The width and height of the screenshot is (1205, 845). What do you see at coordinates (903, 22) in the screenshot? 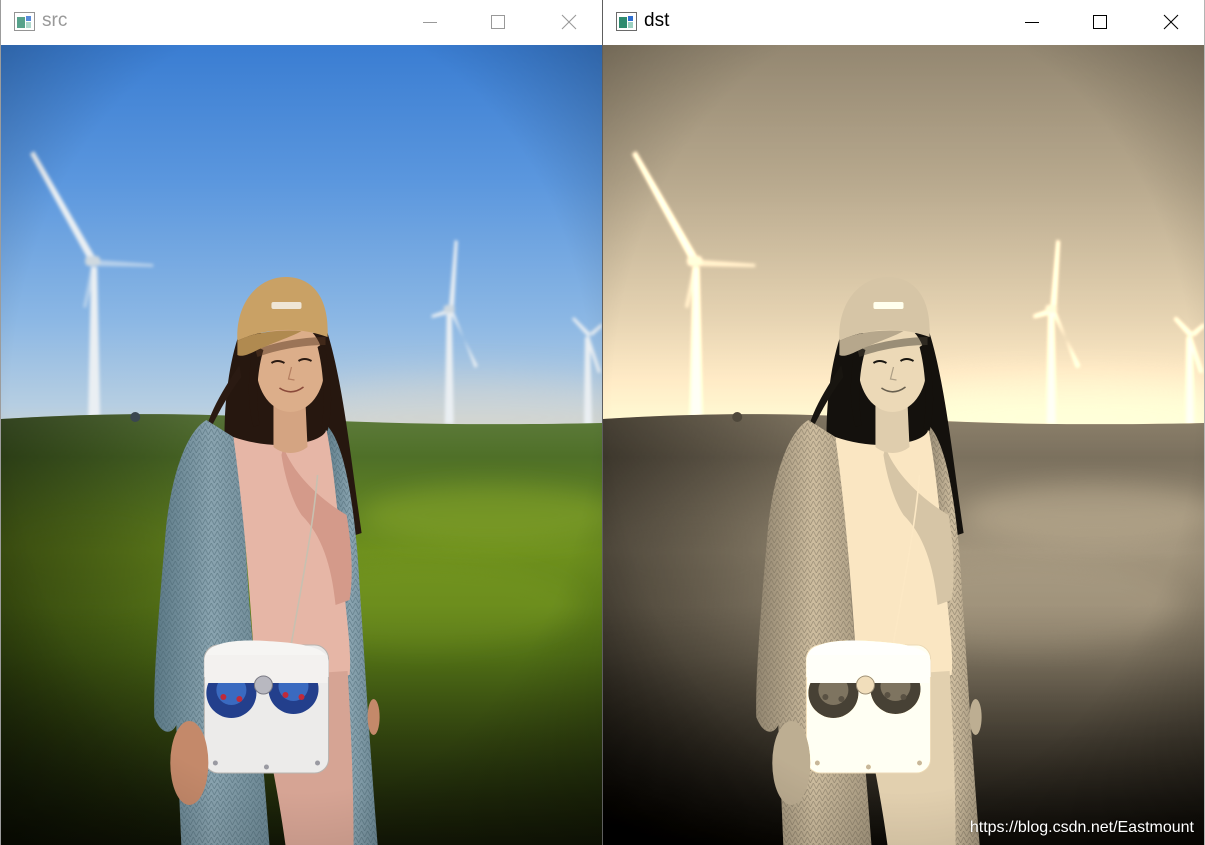
I see `dst-title-bar: dst` at bounding box center [903, 22].